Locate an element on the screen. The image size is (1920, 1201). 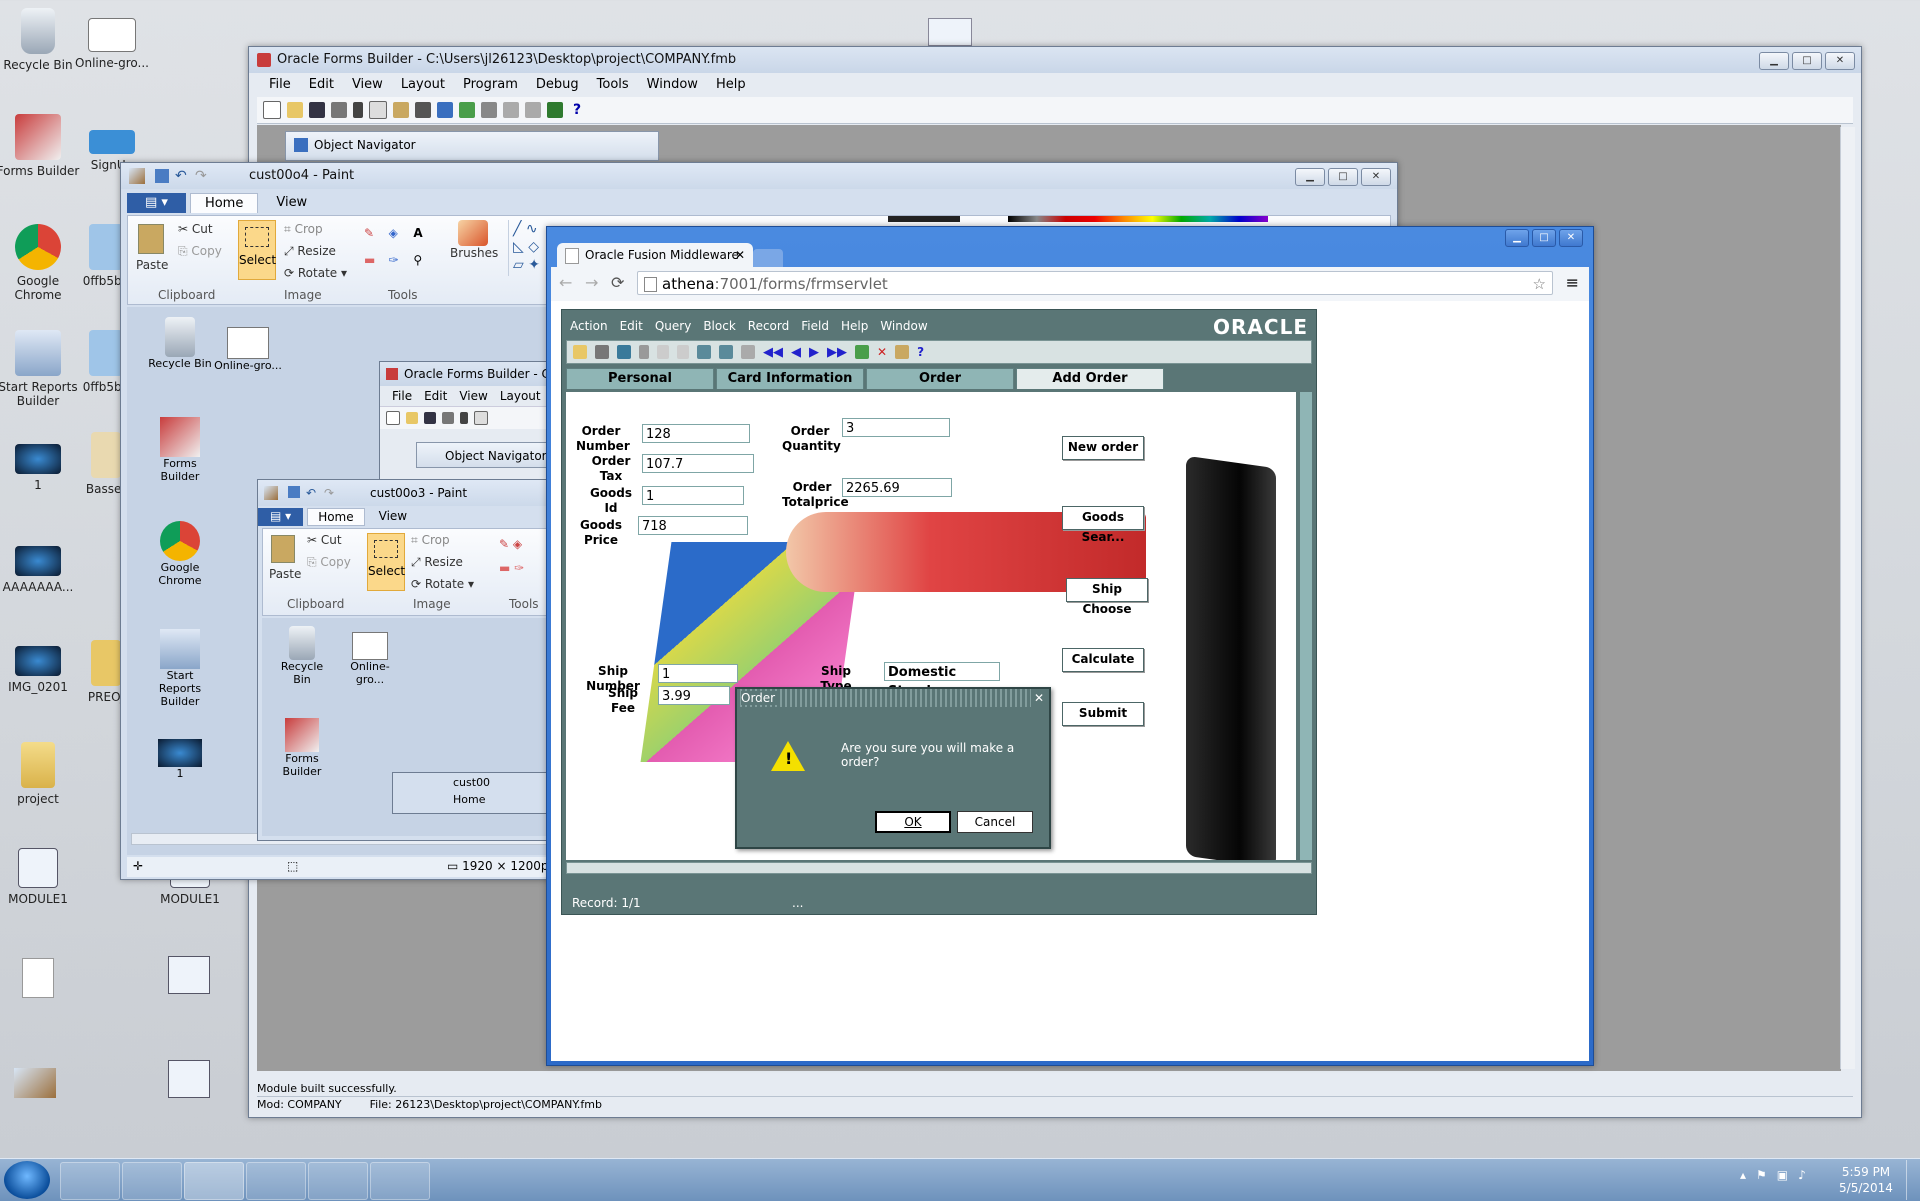
color-1-swatch is located at coordinates (924, 219).